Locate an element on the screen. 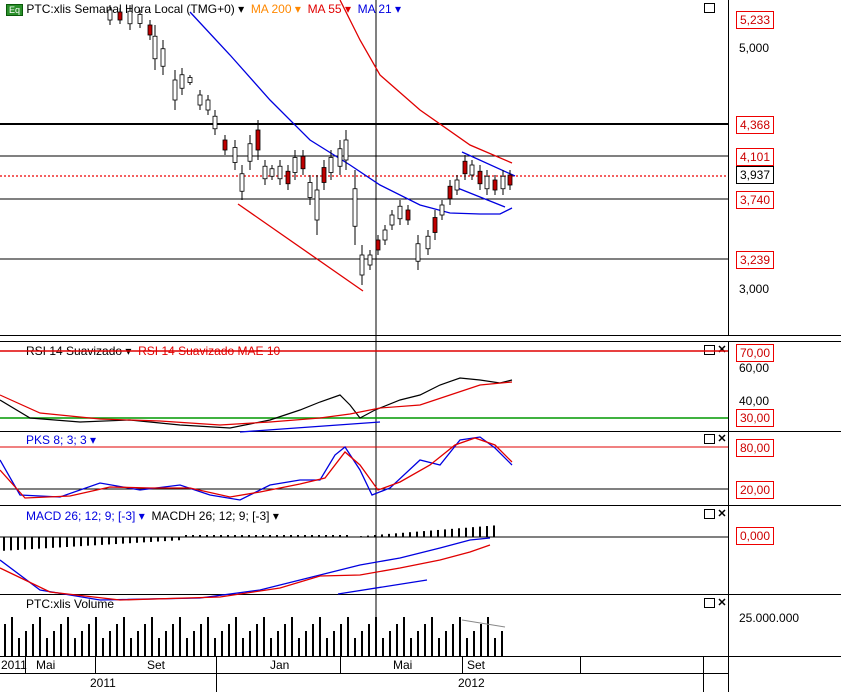 The image size is (841, 692). macd-trendline is located at coordinates (382, 587).